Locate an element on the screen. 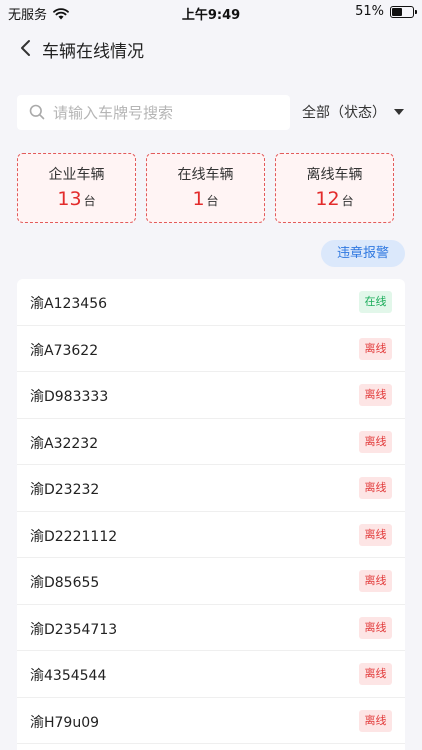 The height and width of the screenshot is (750, 422). plate-number: 渝A123456 is located at coordinates (69, 304).